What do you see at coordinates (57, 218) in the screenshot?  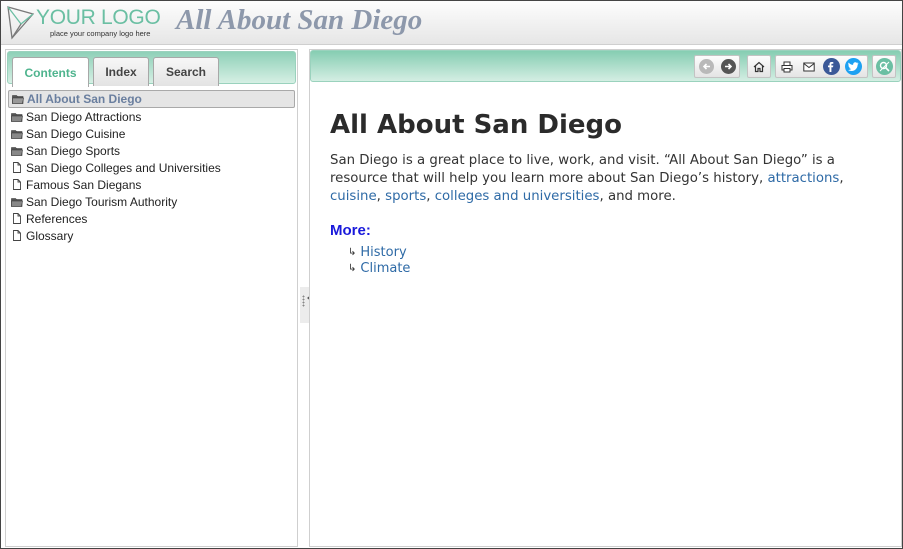 I see `toc-item-label: References` at bounding box center [57, 218].